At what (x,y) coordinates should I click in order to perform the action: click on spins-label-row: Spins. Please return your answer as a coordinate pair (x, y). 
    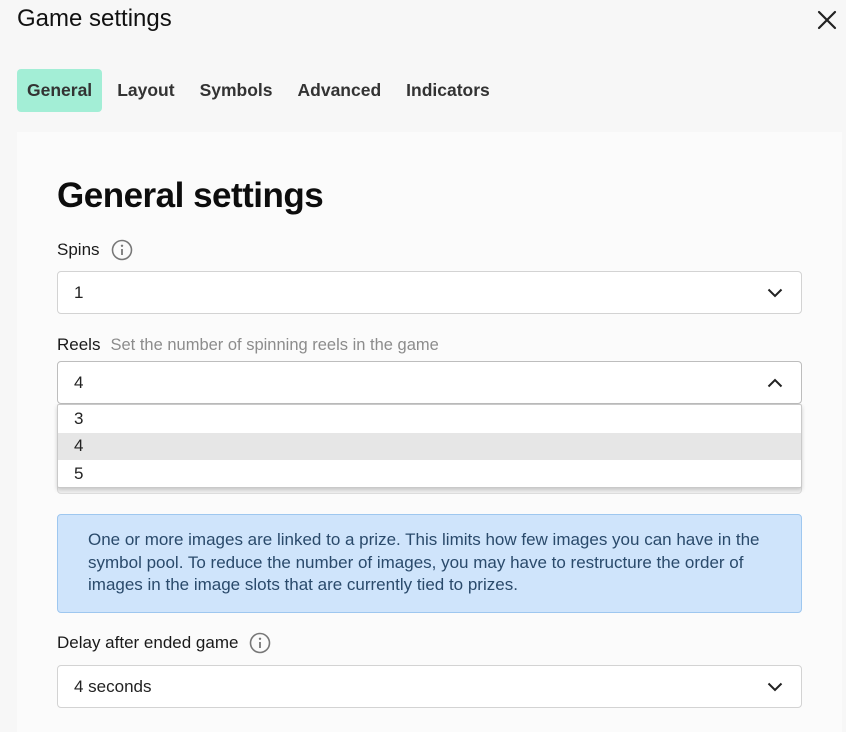
    Looking at the image, I should click on (95, 250).